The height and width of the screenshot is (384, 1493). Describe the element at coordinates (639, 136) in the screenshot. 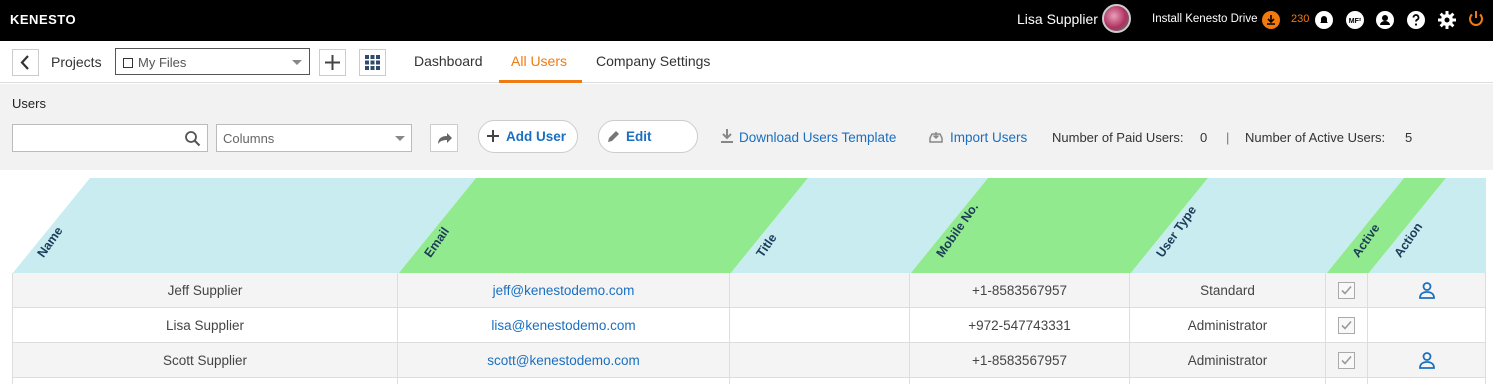

I see `edit-label: Edit` at that location.